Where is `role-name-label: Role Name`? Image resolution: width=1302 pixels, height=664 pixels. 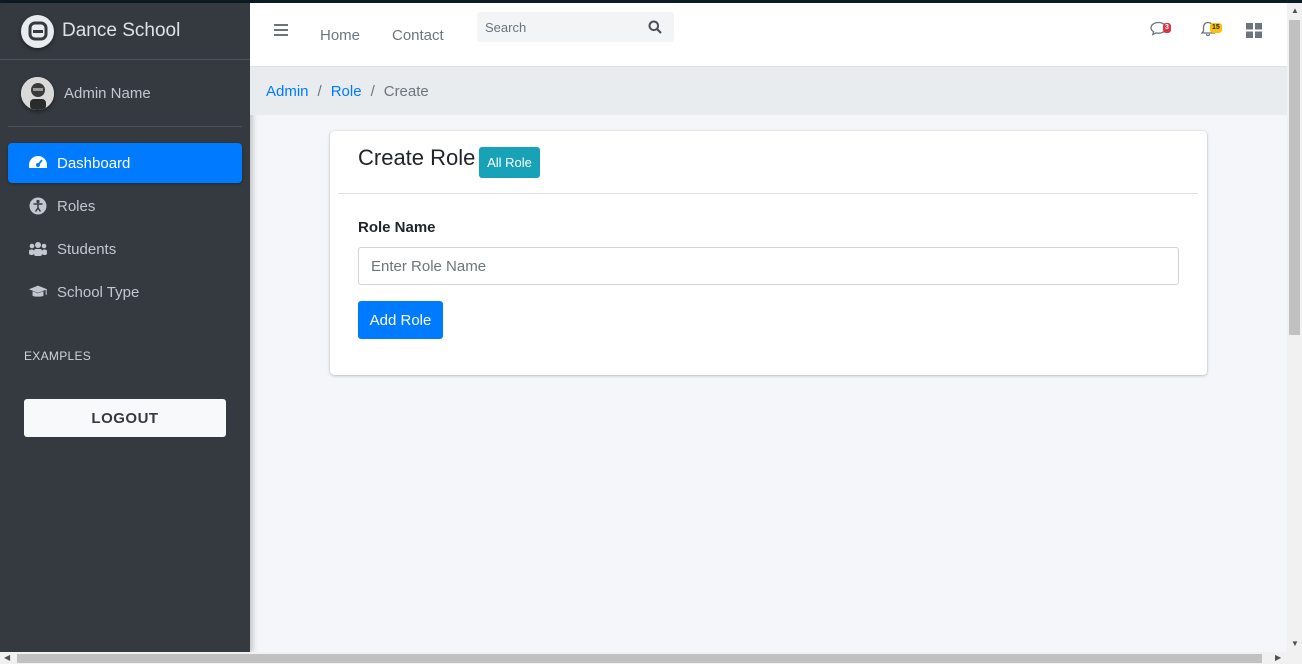
role-name-label: Role Name is located at coordinates (397, 227).